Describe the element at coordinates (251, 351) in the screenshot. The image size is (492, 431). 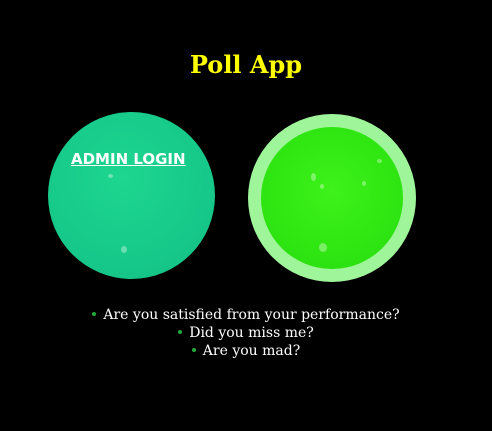
I see `question-text: Are you mad?` at that location.